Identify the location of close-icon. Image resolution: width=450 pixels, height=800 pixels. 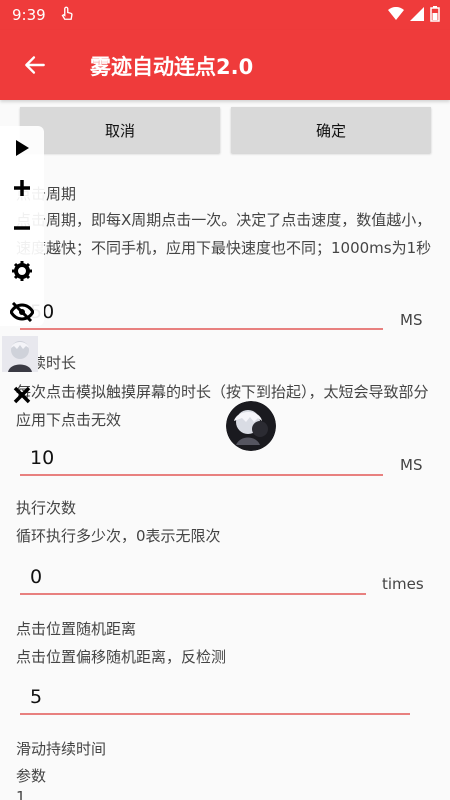
(22, 395).